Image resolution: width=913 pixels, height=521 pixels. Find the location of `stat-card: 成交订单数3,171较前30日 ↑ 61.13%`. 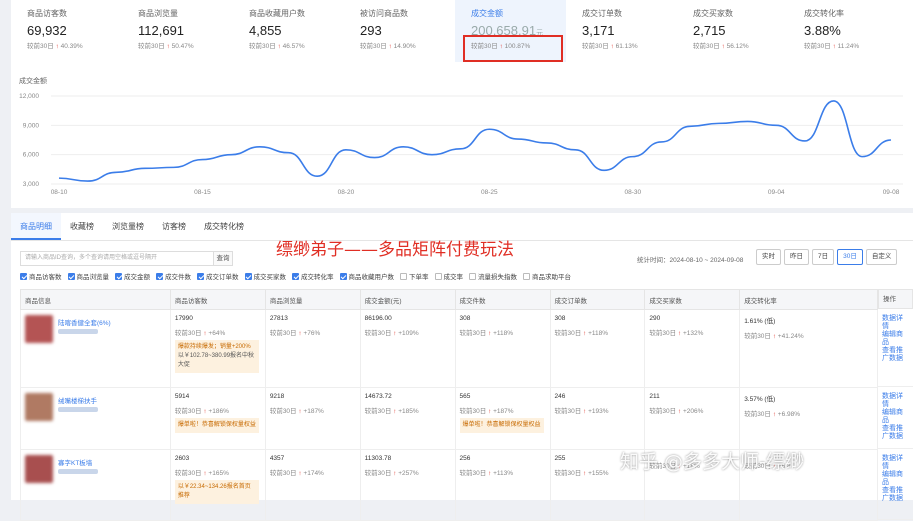

stat-card: 成交订单数3,171较前30日 ↑ 61.13% is located at coordinates (621, 31).